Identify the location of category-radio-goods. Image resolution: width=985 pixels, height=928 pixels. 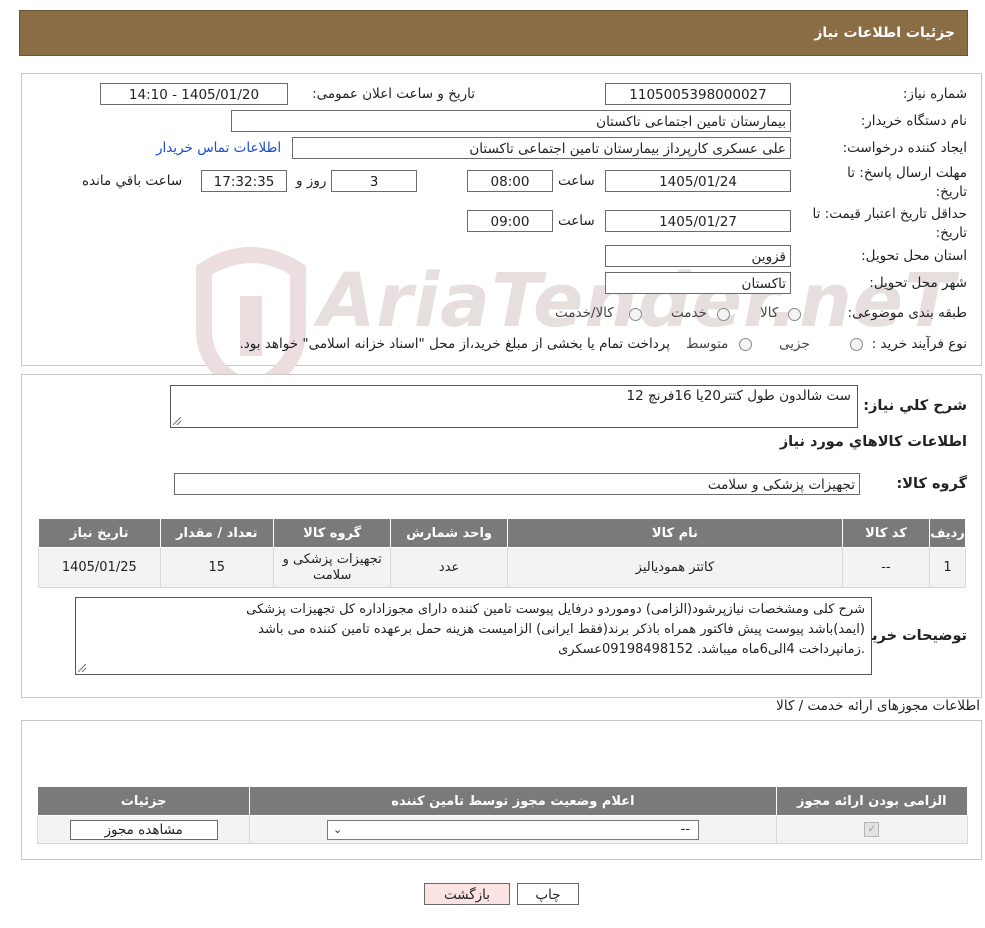
(794, 314).